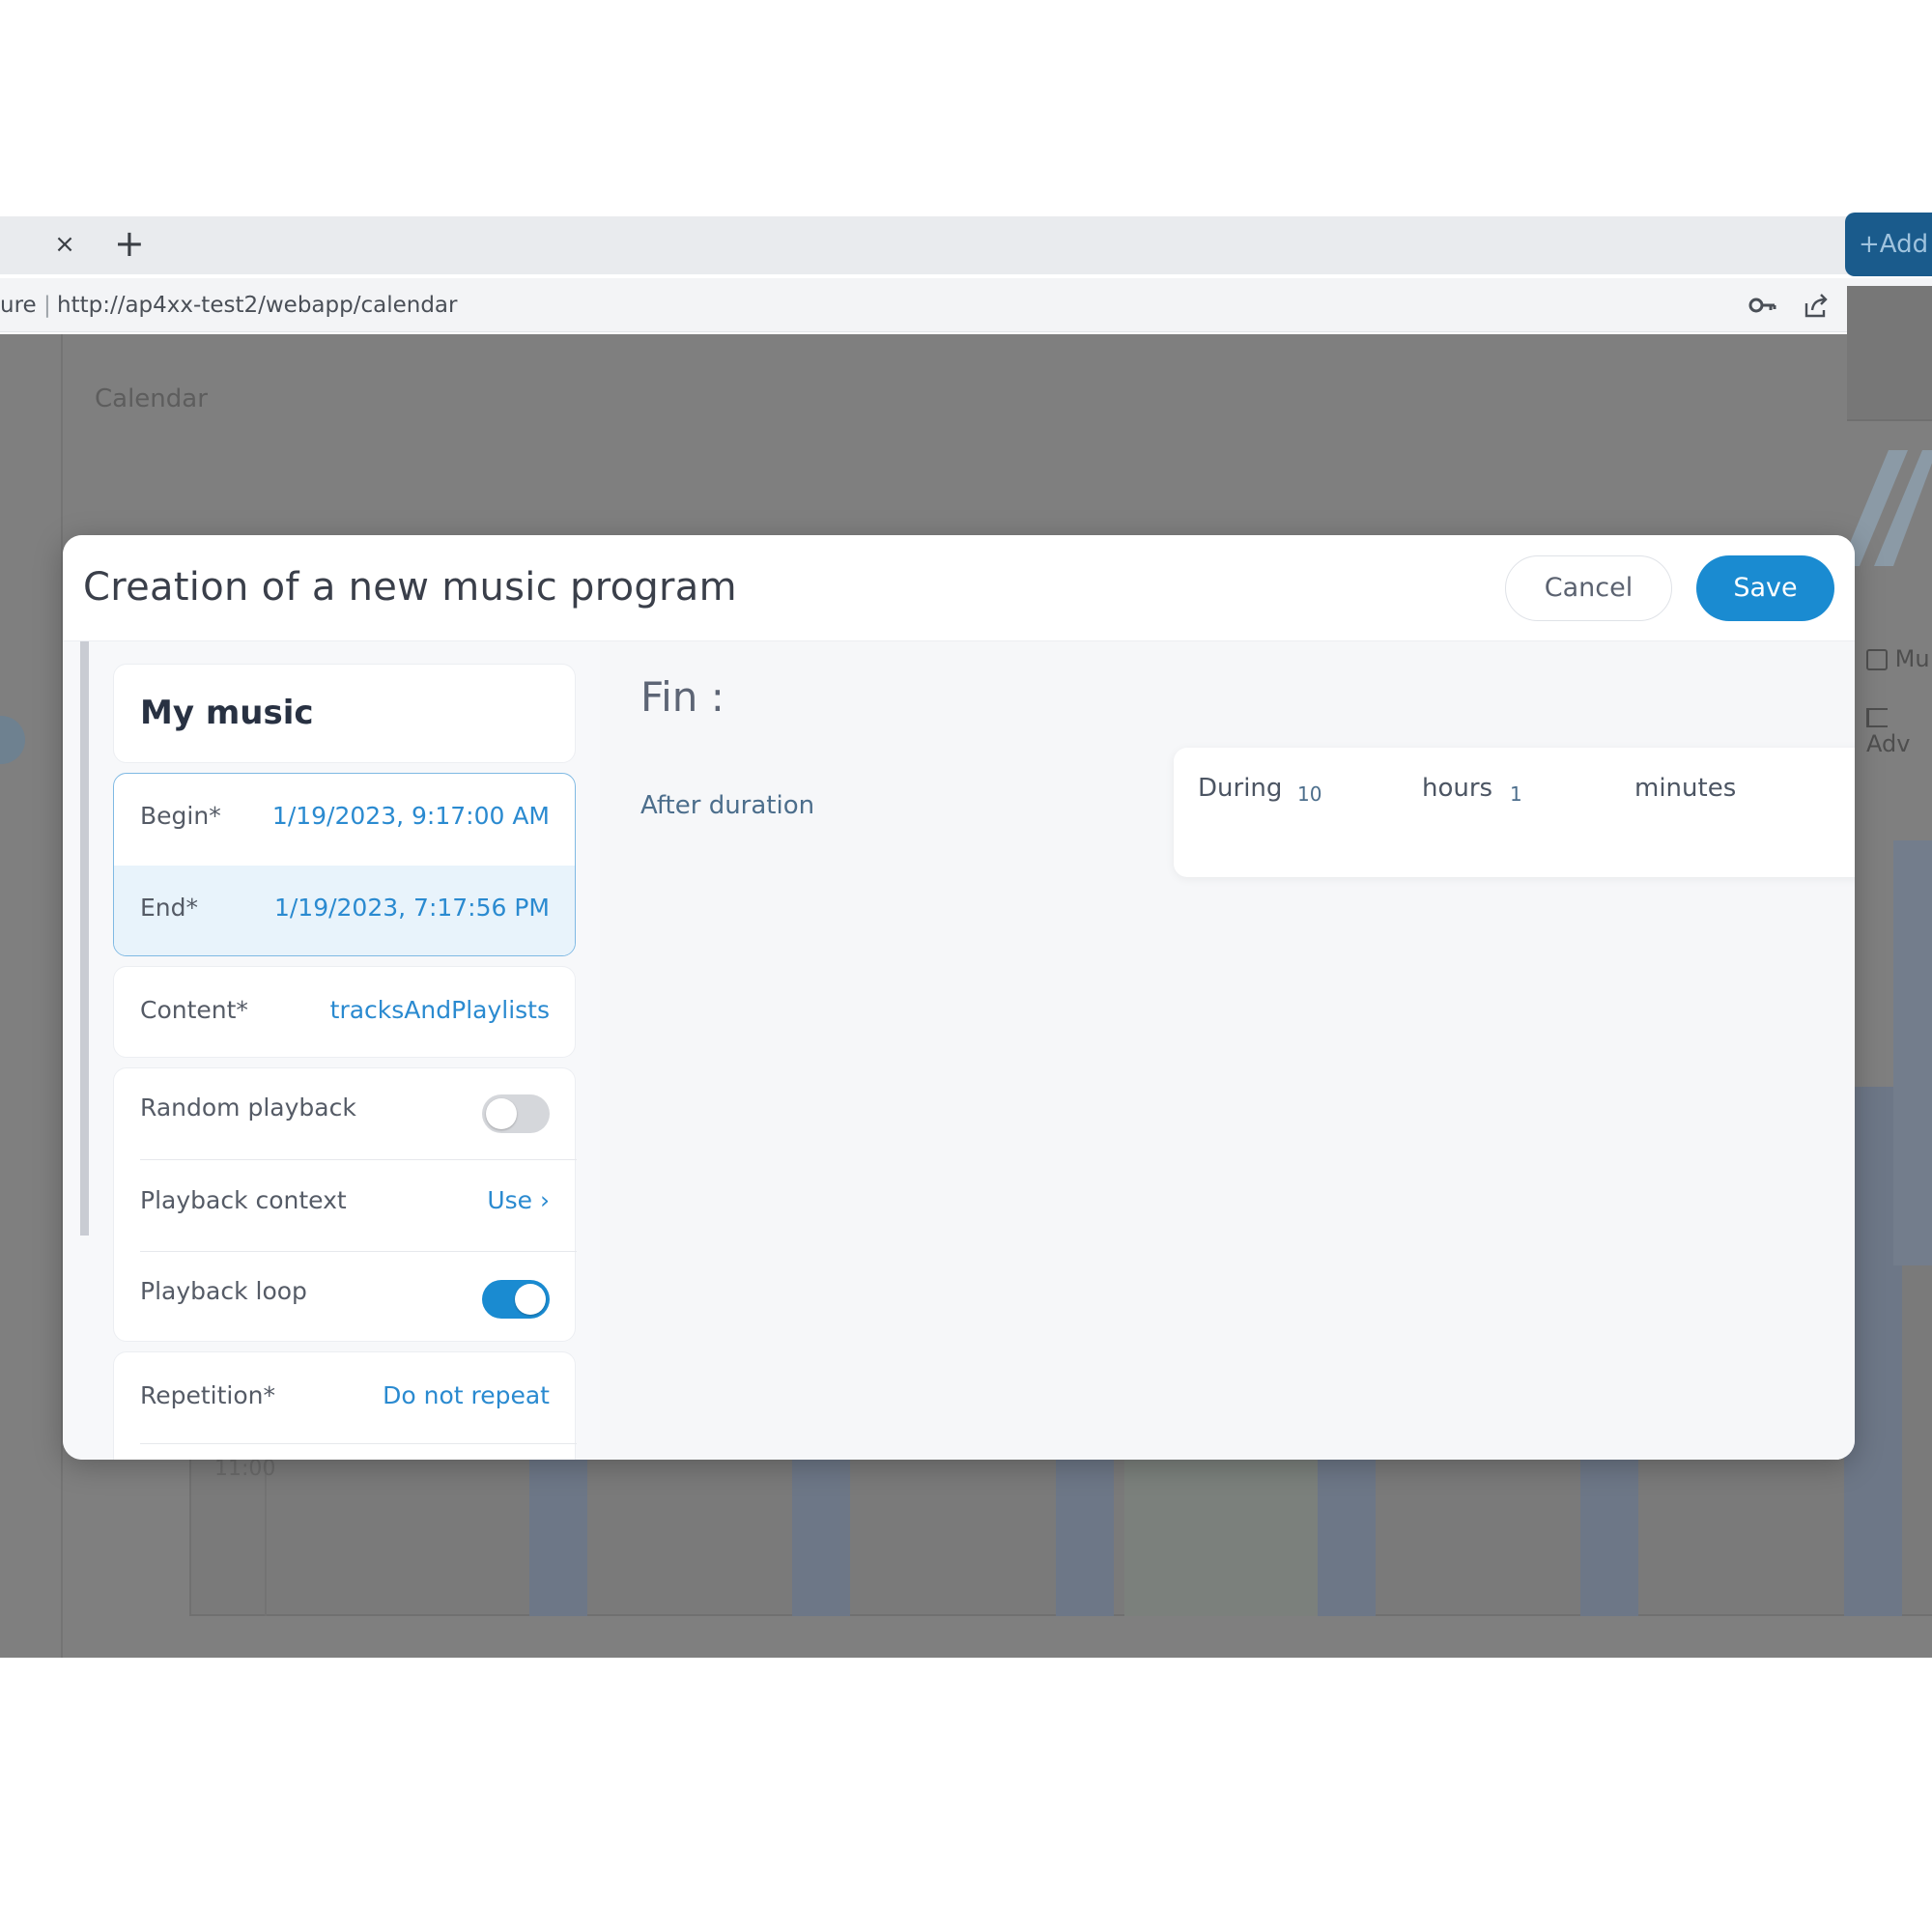 The width and height of the screenshot is (1932, 1932). I want to click on content-card: Content* tracksAndPlaylists, so click(344, 1012).